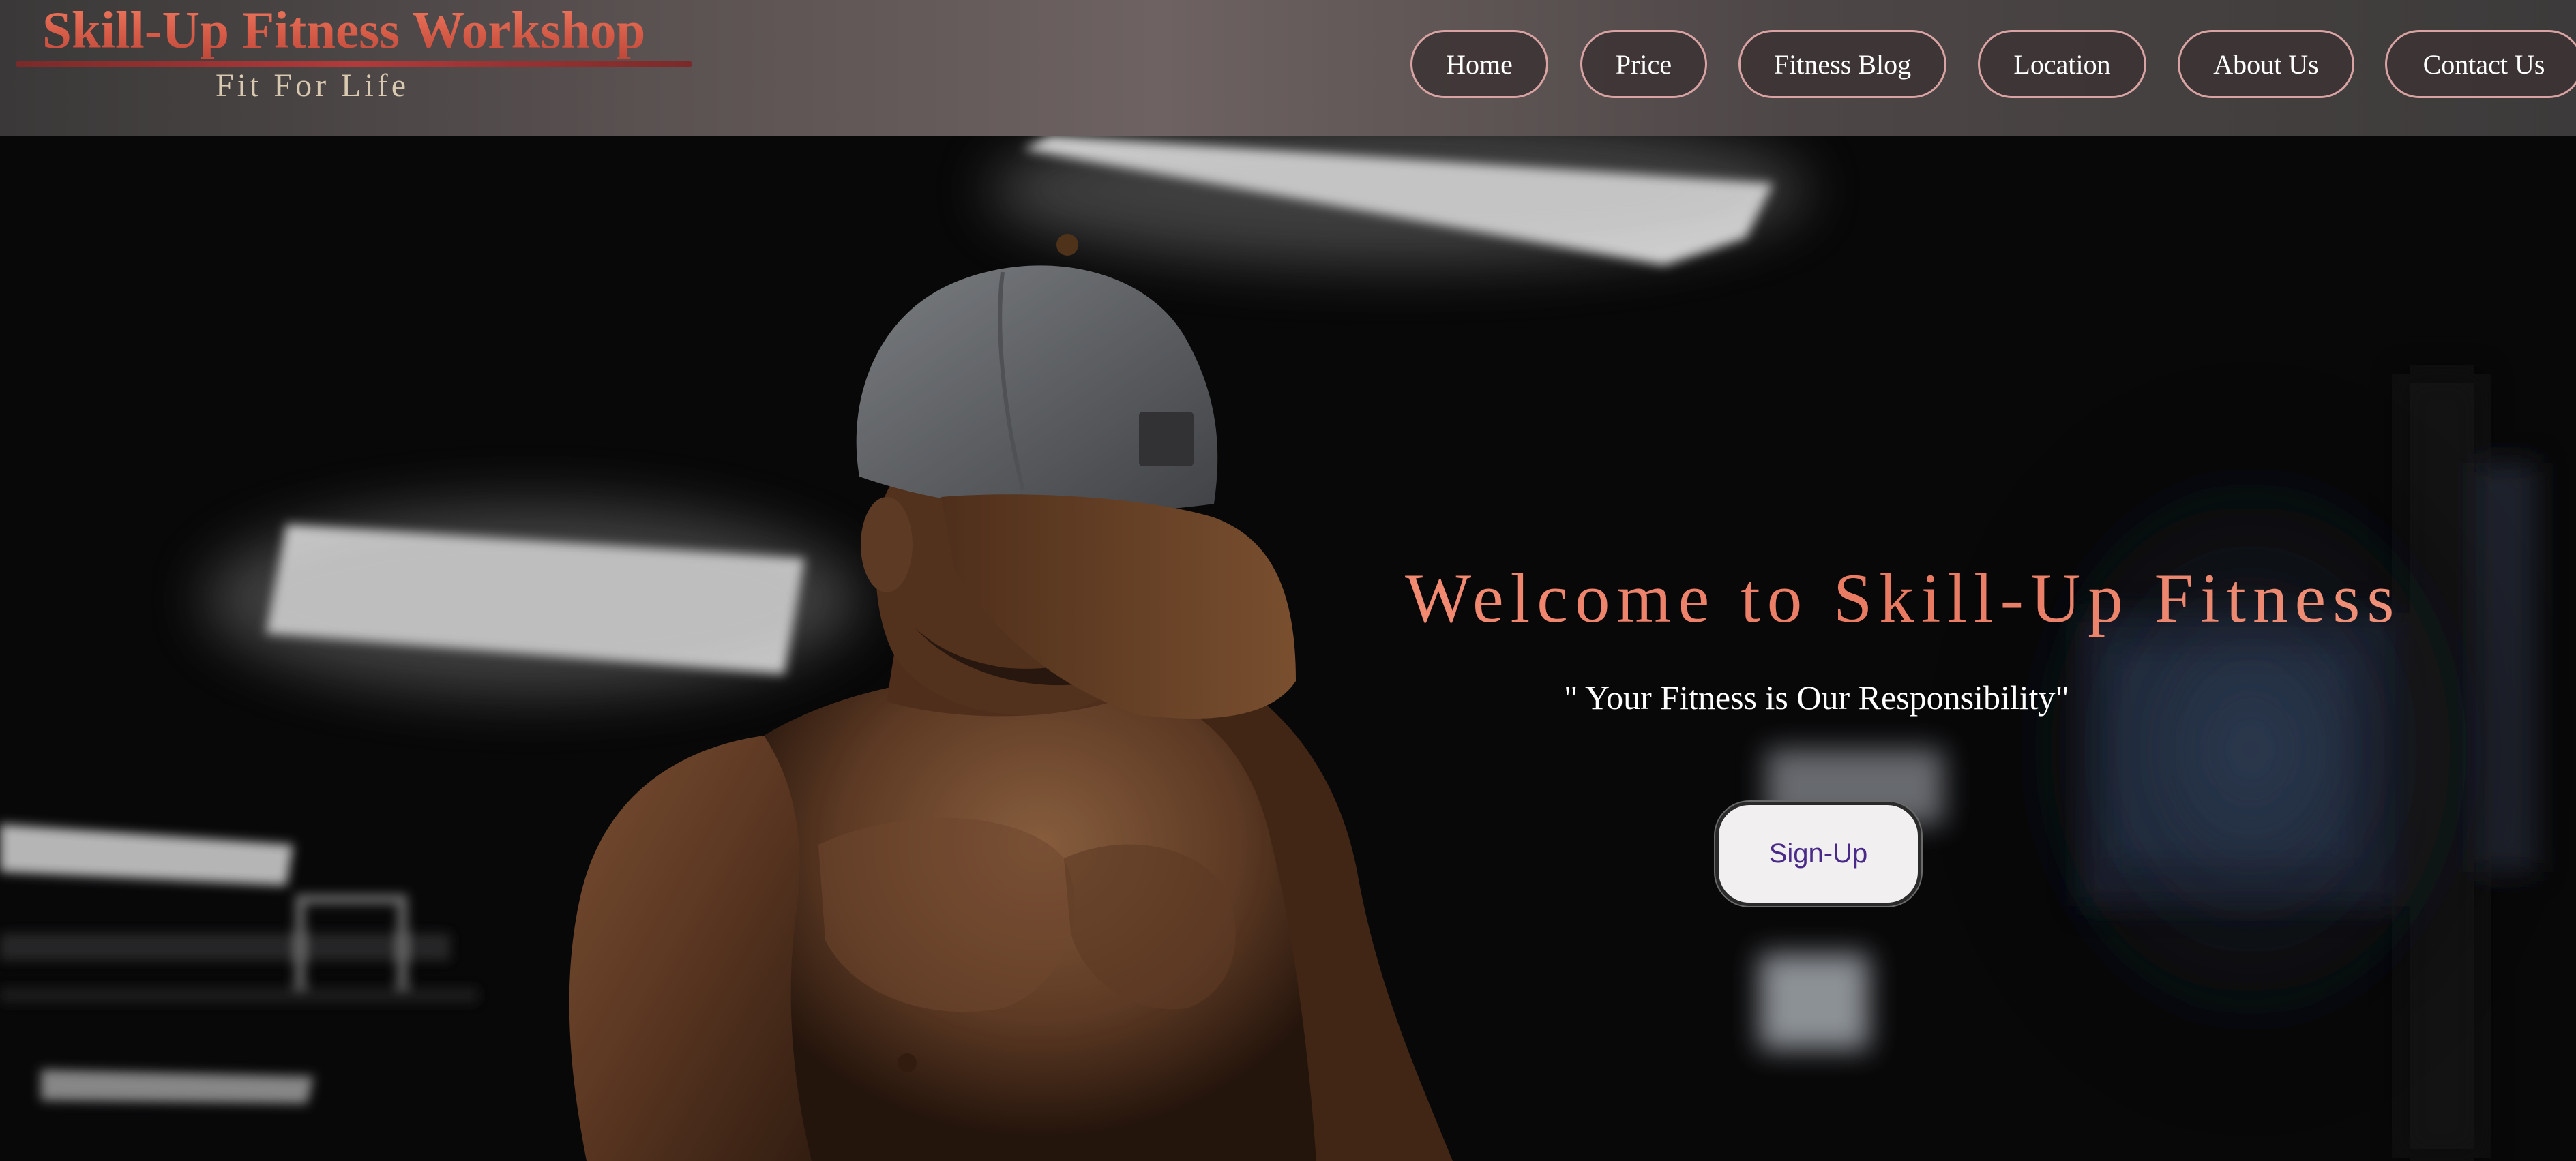 The height and width of the screenshot is (1161, 2576). I want to click on brand-tagline: Fit For Life, so click(312, 85).